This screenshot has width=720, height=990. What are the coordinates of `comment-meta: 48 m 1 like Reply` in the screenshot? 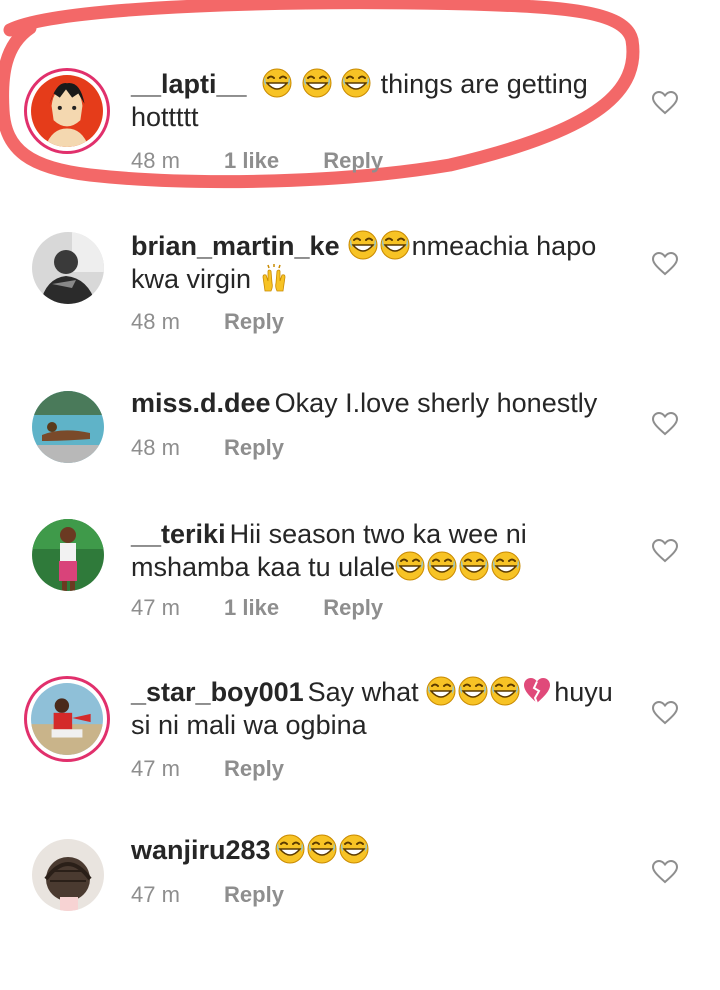 It's located at (276, 161).